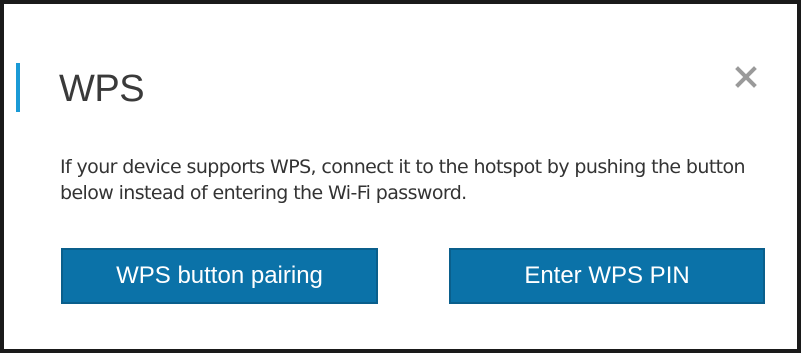 This screenshot has width=801, height=353. What do you see at coordinates (219, 276) in the screenshot?
I see `wps-button-pairing-button: WPS button pairing` at bounding box center [219, 276].